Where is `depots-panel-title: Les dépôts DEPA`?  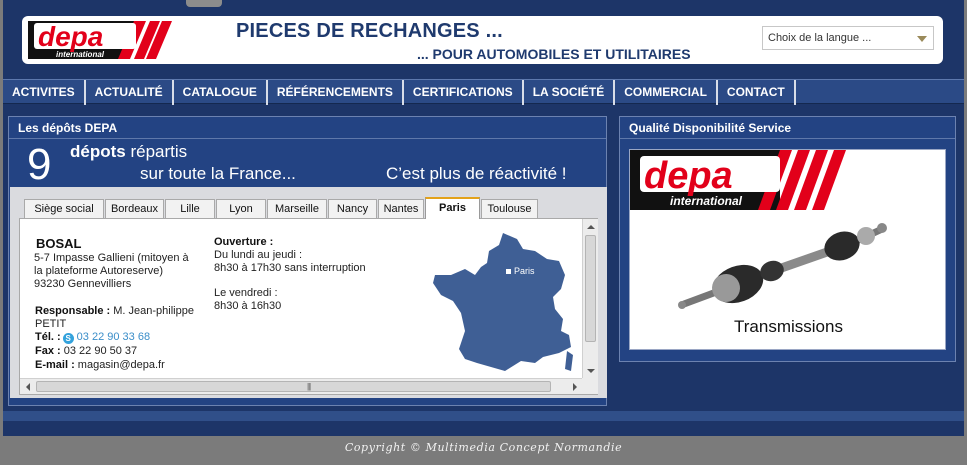 depots-panel-title: Les dépôts DEPA is located at coordinates (68, 128).